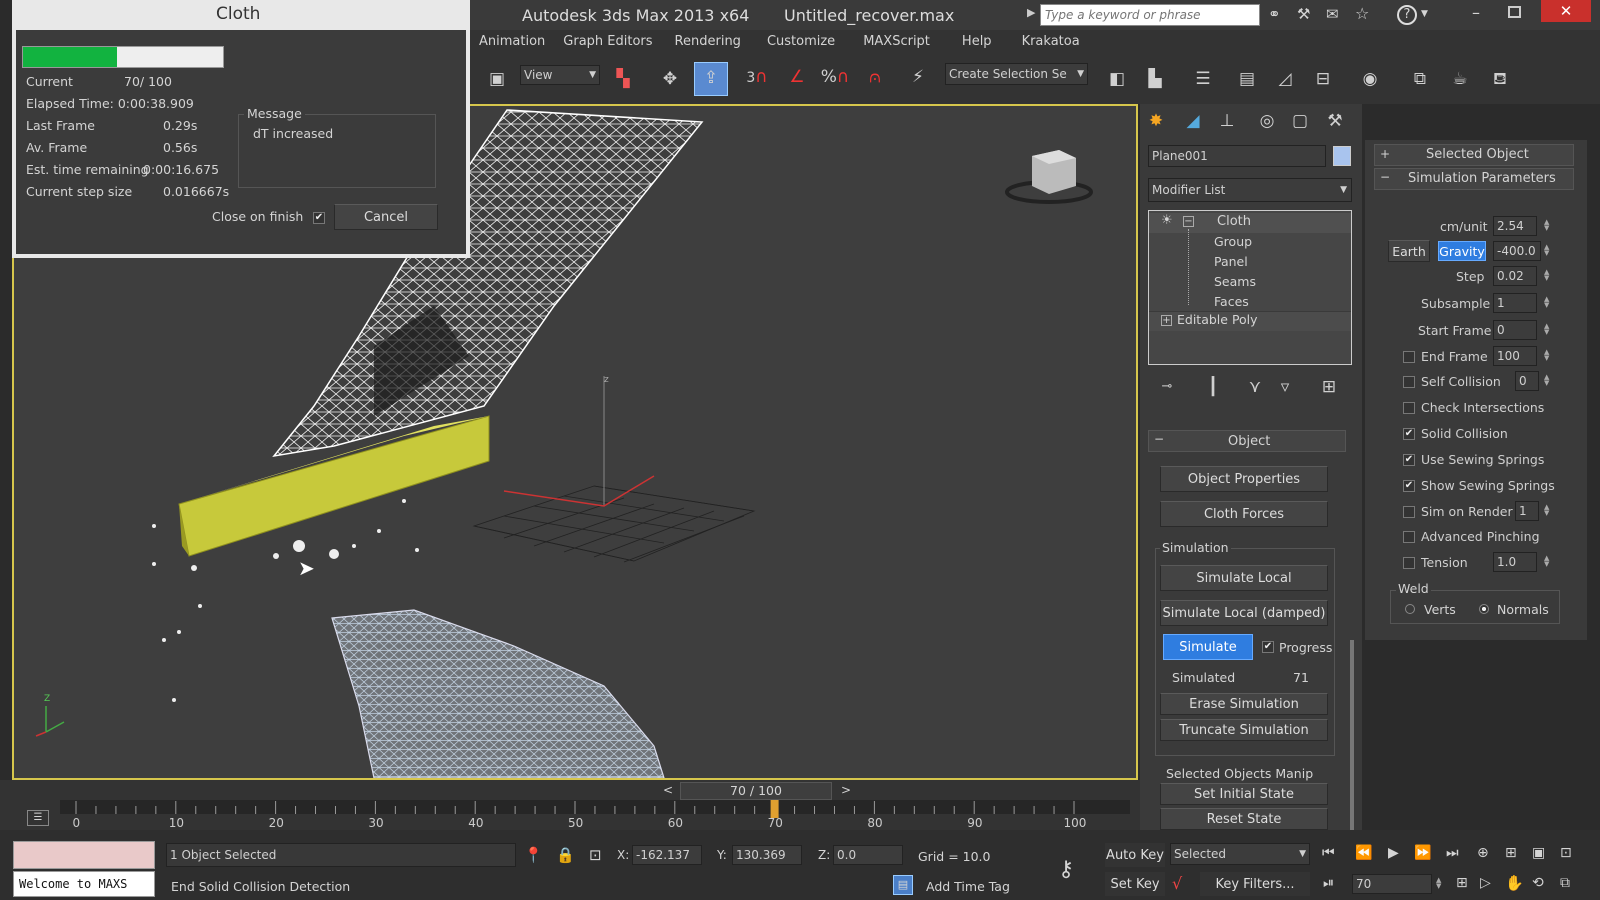 The height and width of the screenshot is (900, 1600). Describe the element at coordinates (1514, 883) in the screenshot. I see `pan-icon: ✋` at that location.